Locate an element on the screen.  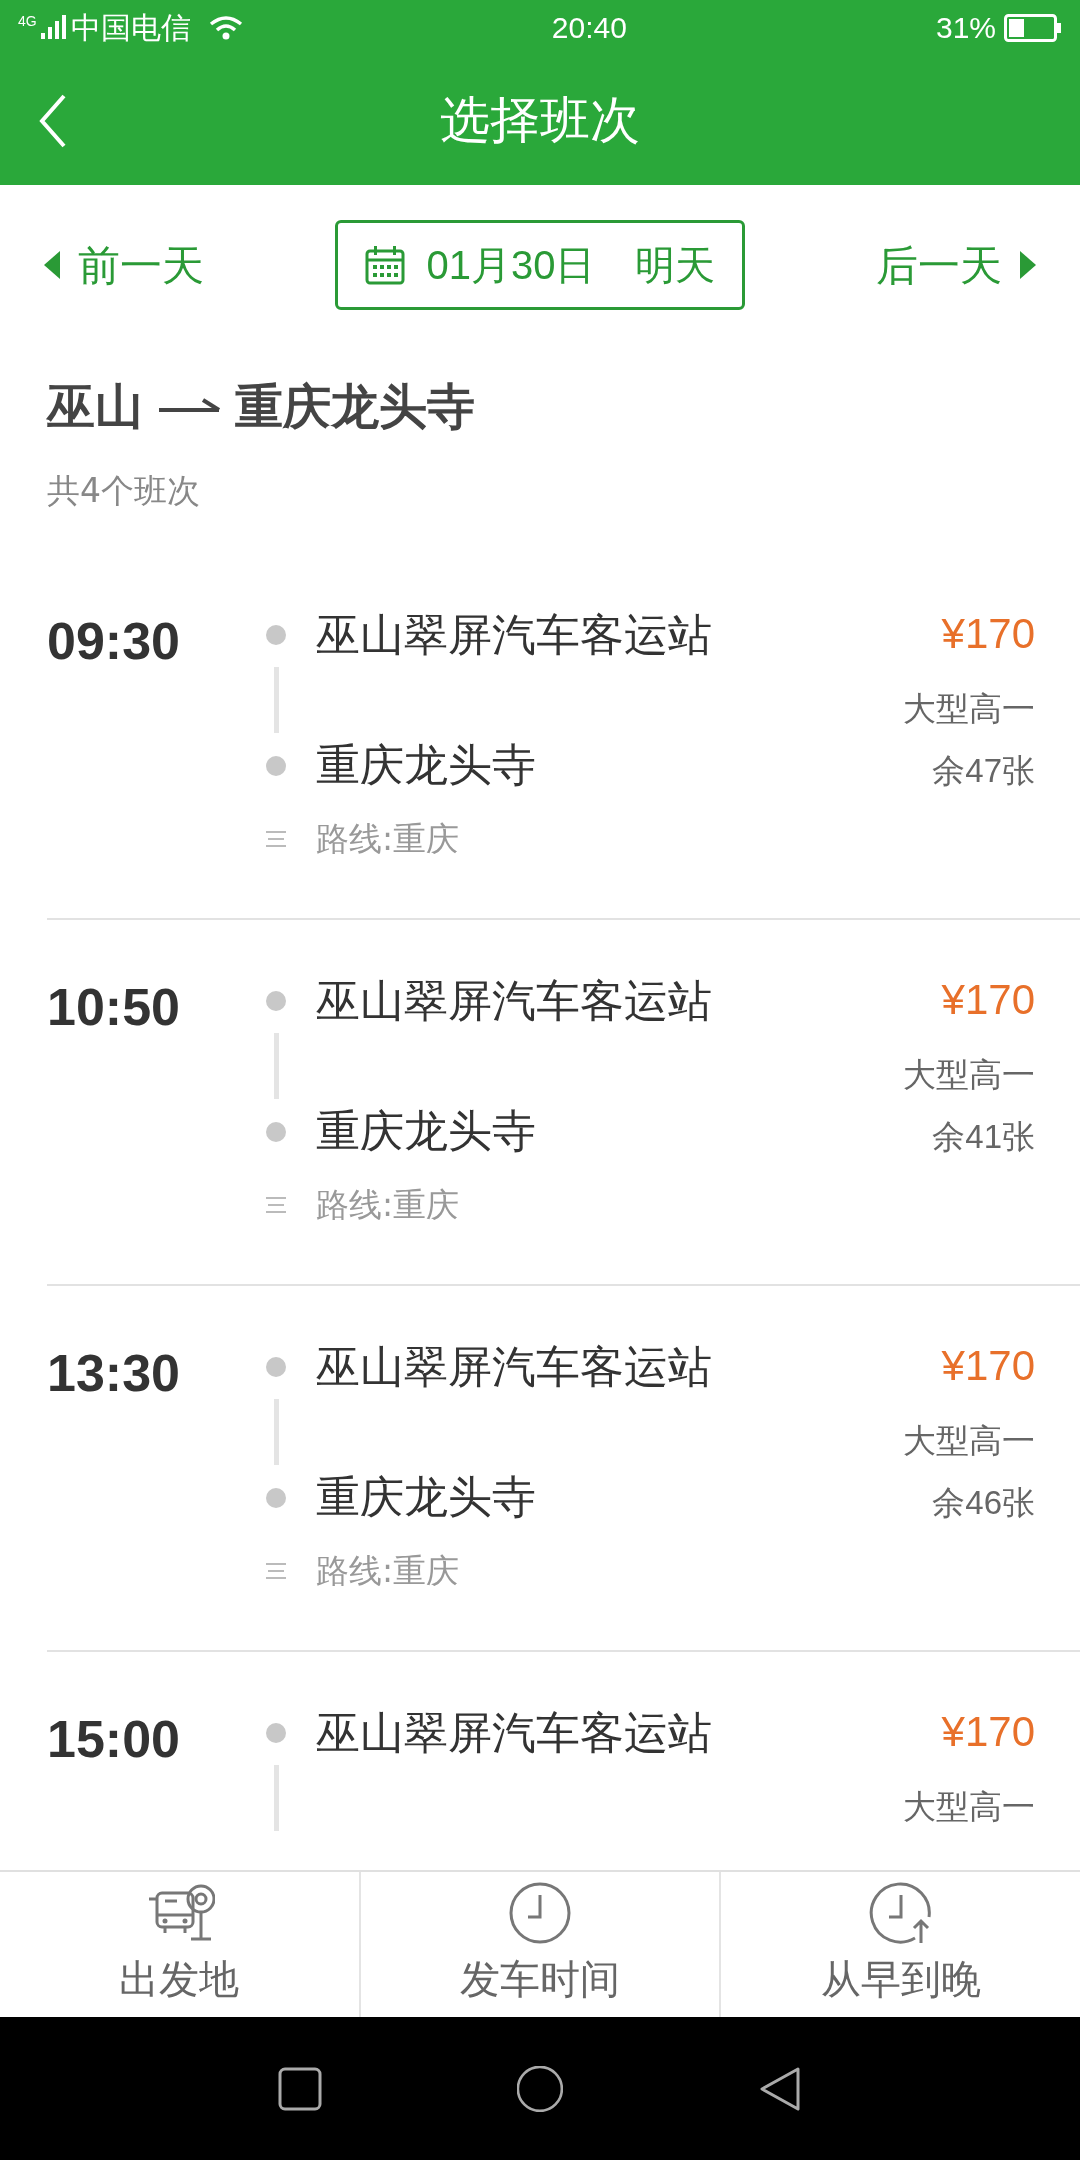
next-day-button: 后一天 is located at coordinates (957, 265).